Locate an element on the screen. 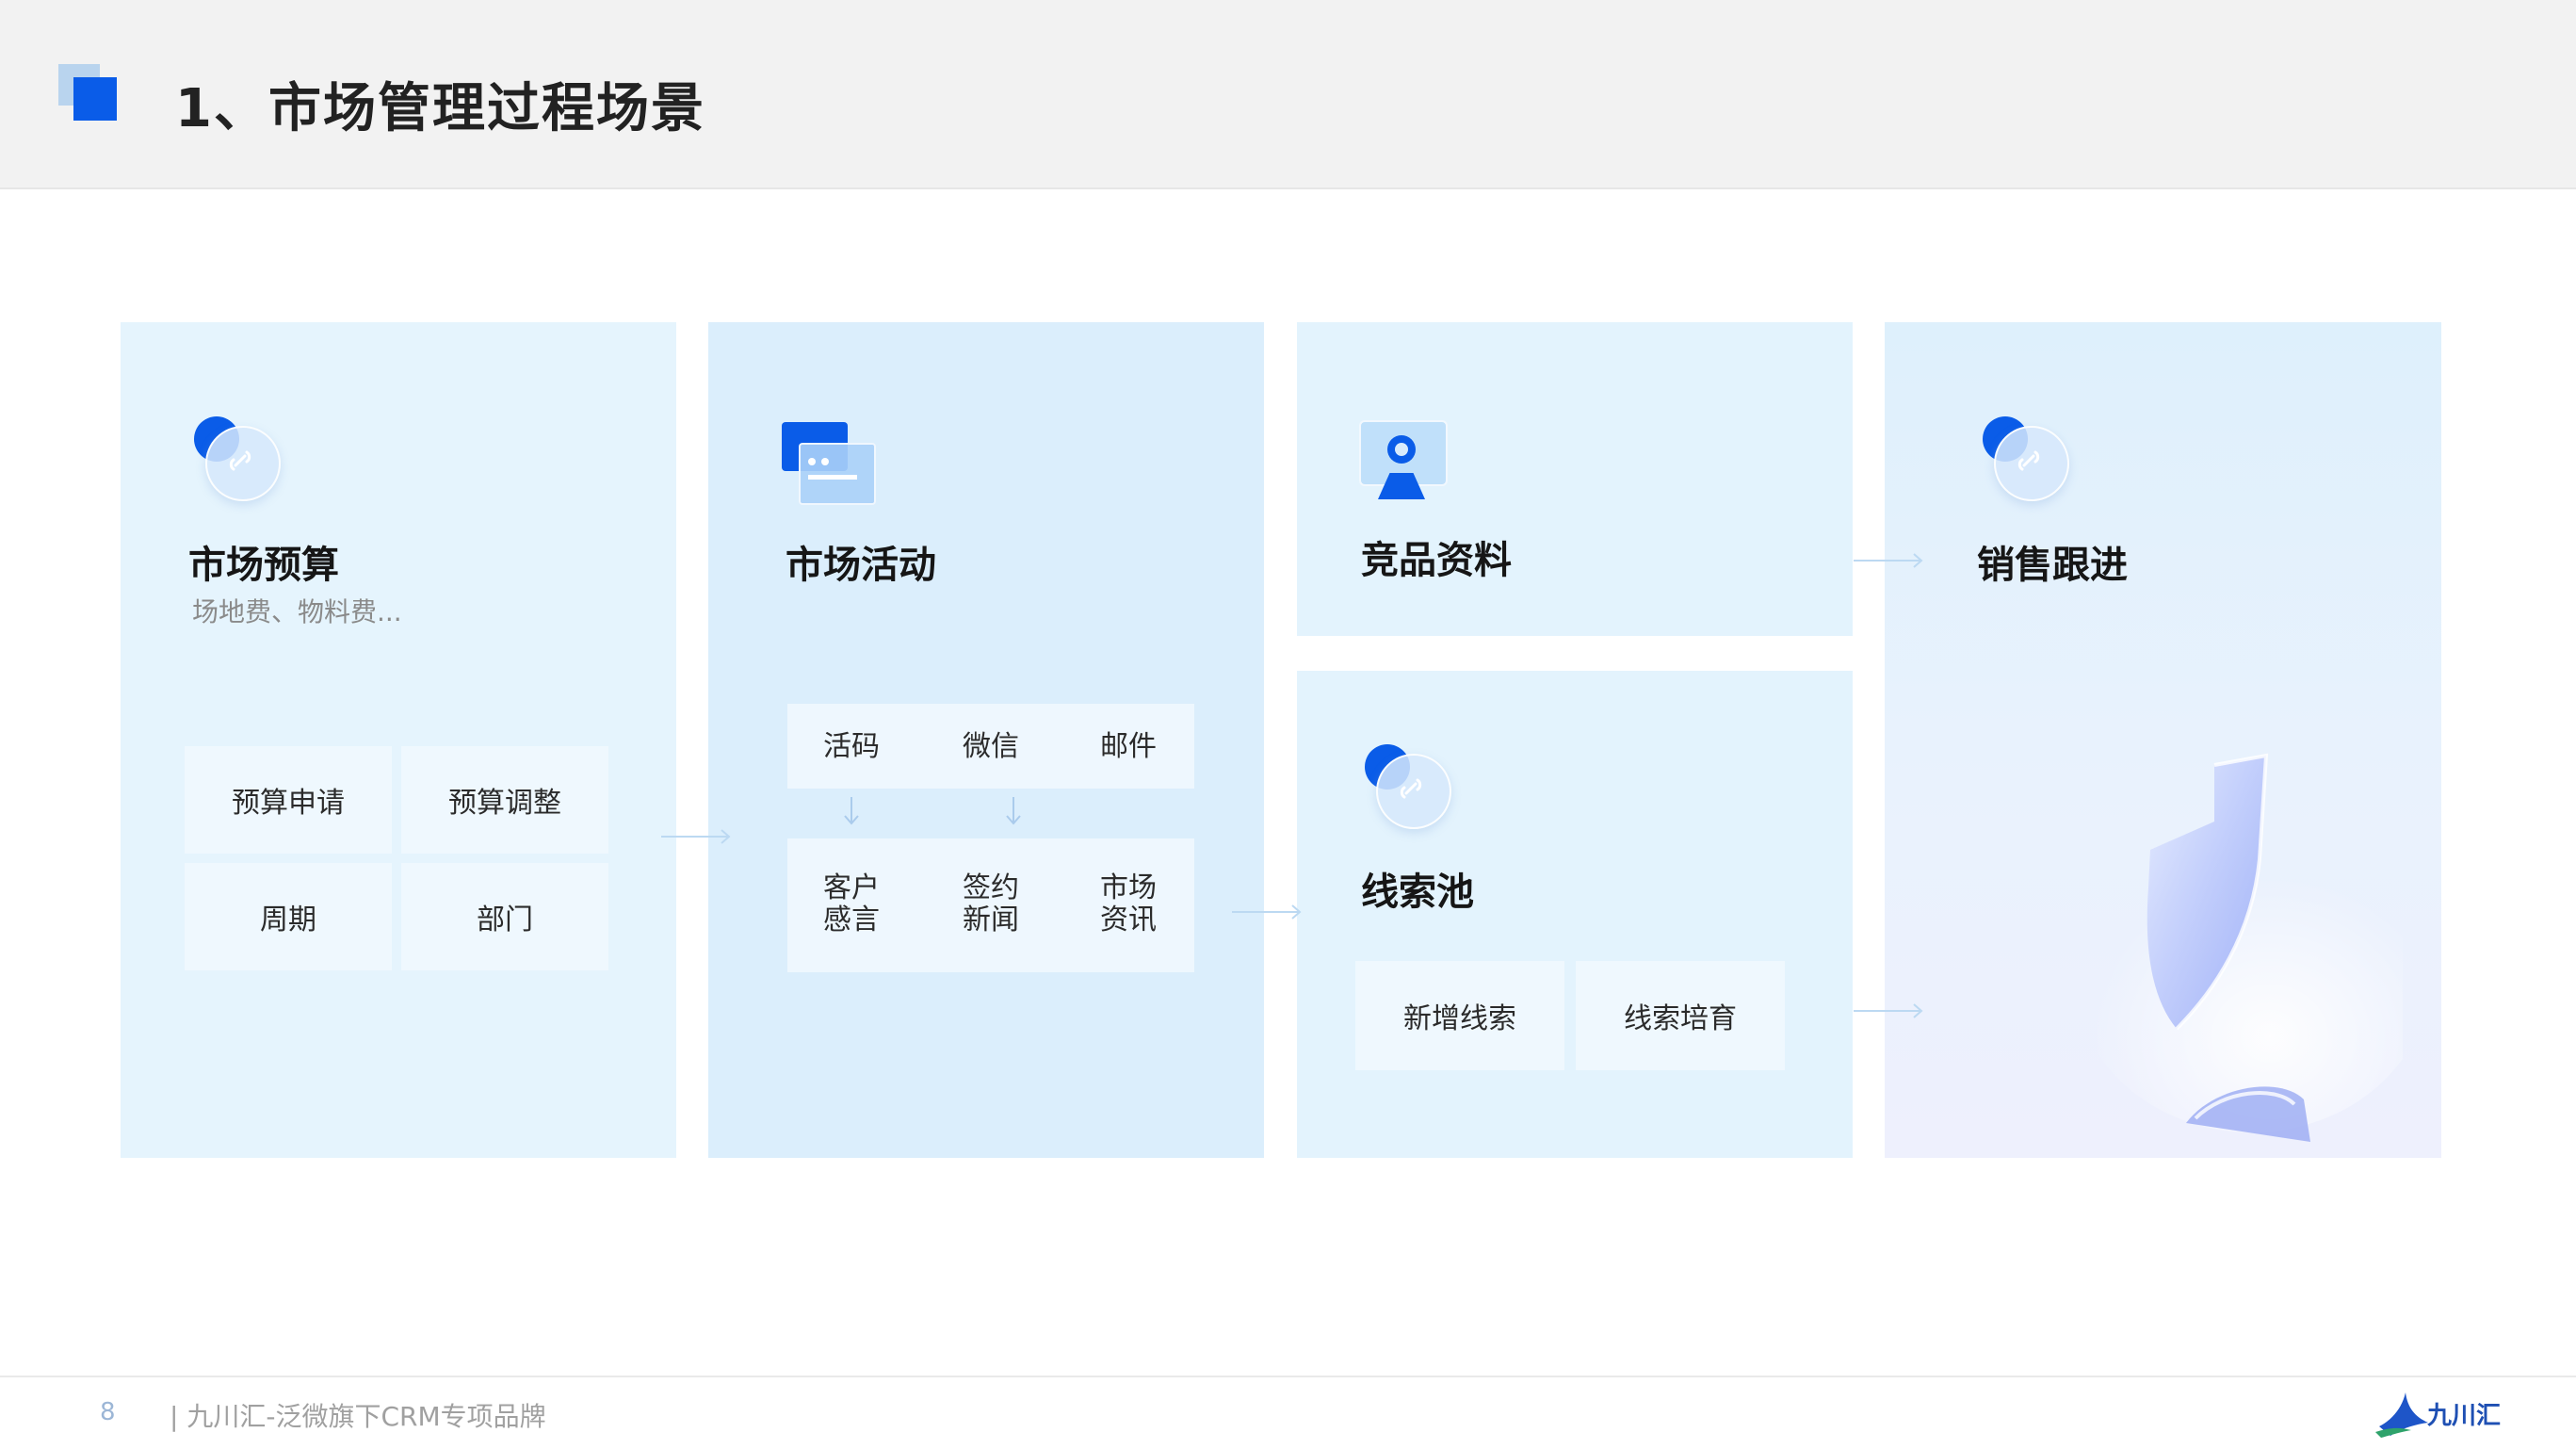 This screenshot has width=2576, height=1449. live-code-item: 活码 is located at coordinates (851, 747).